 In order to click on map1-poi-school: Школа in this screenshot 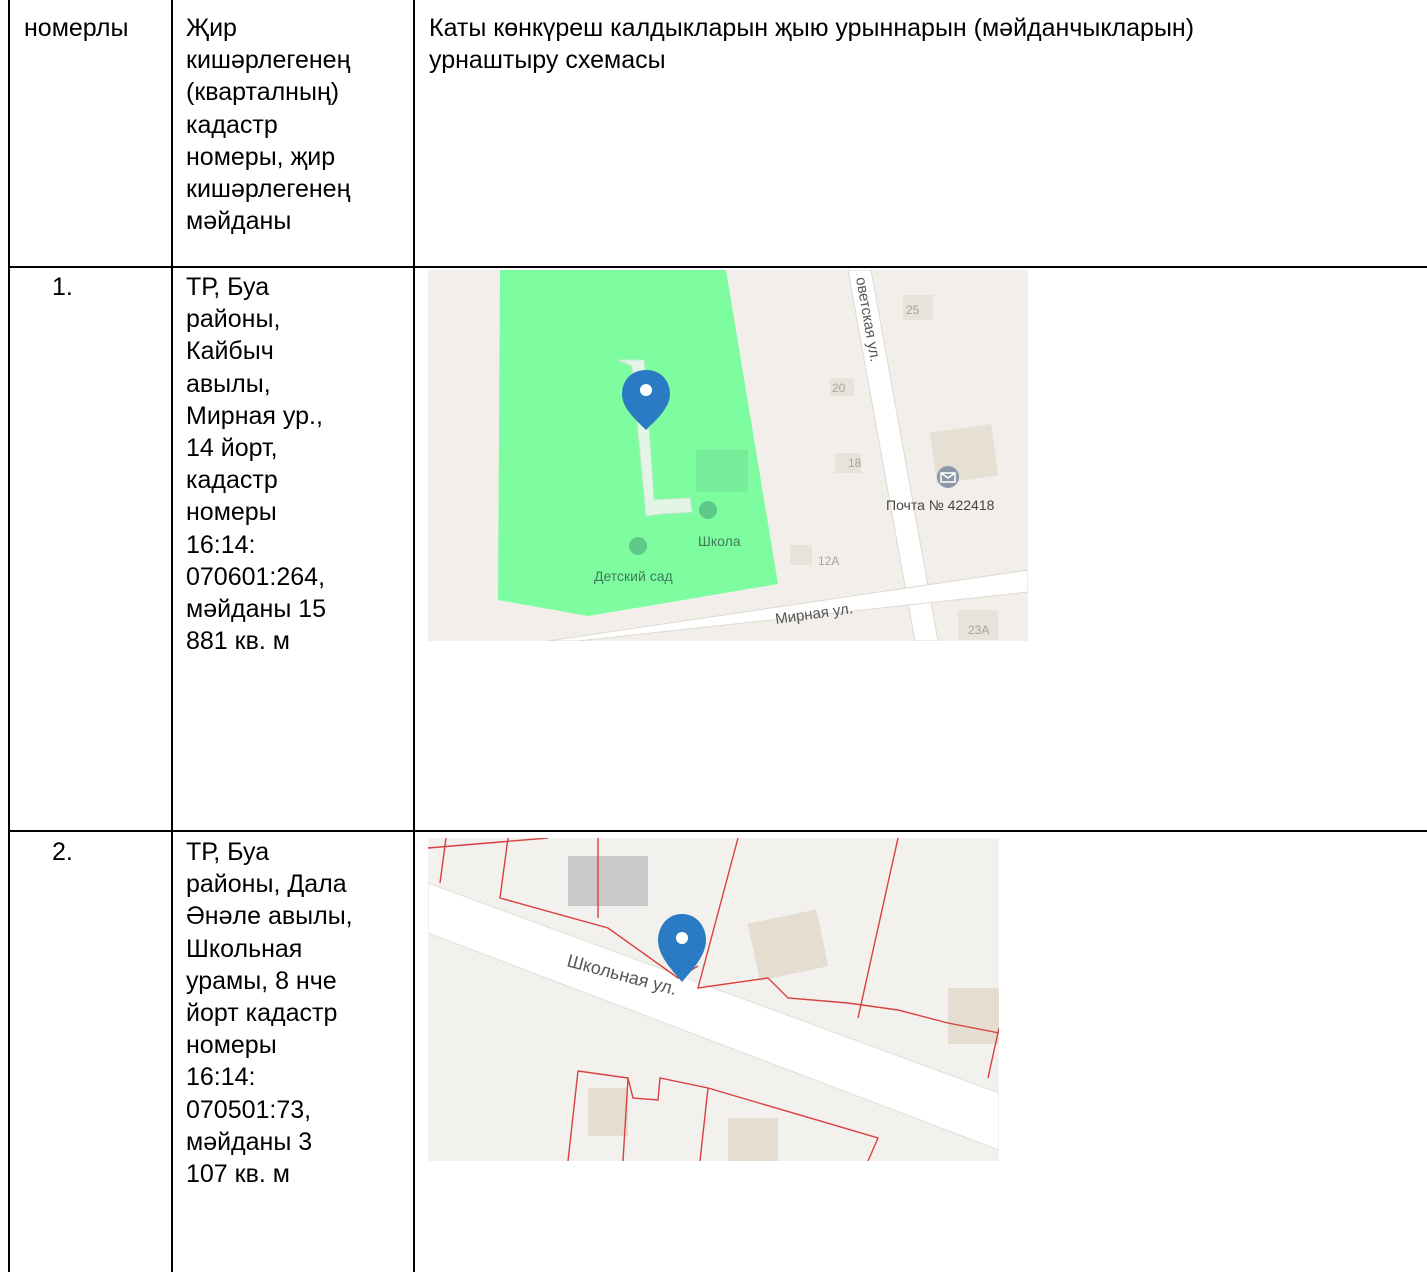, I will do `click(719, 541)`.